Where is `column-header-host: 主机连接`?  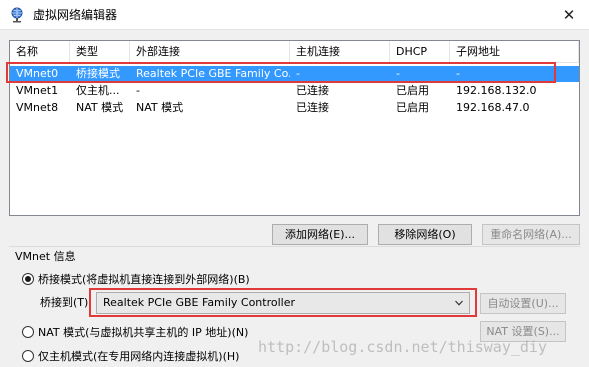
column-header-host: 主机连接 is located at coordinates (340, 52).